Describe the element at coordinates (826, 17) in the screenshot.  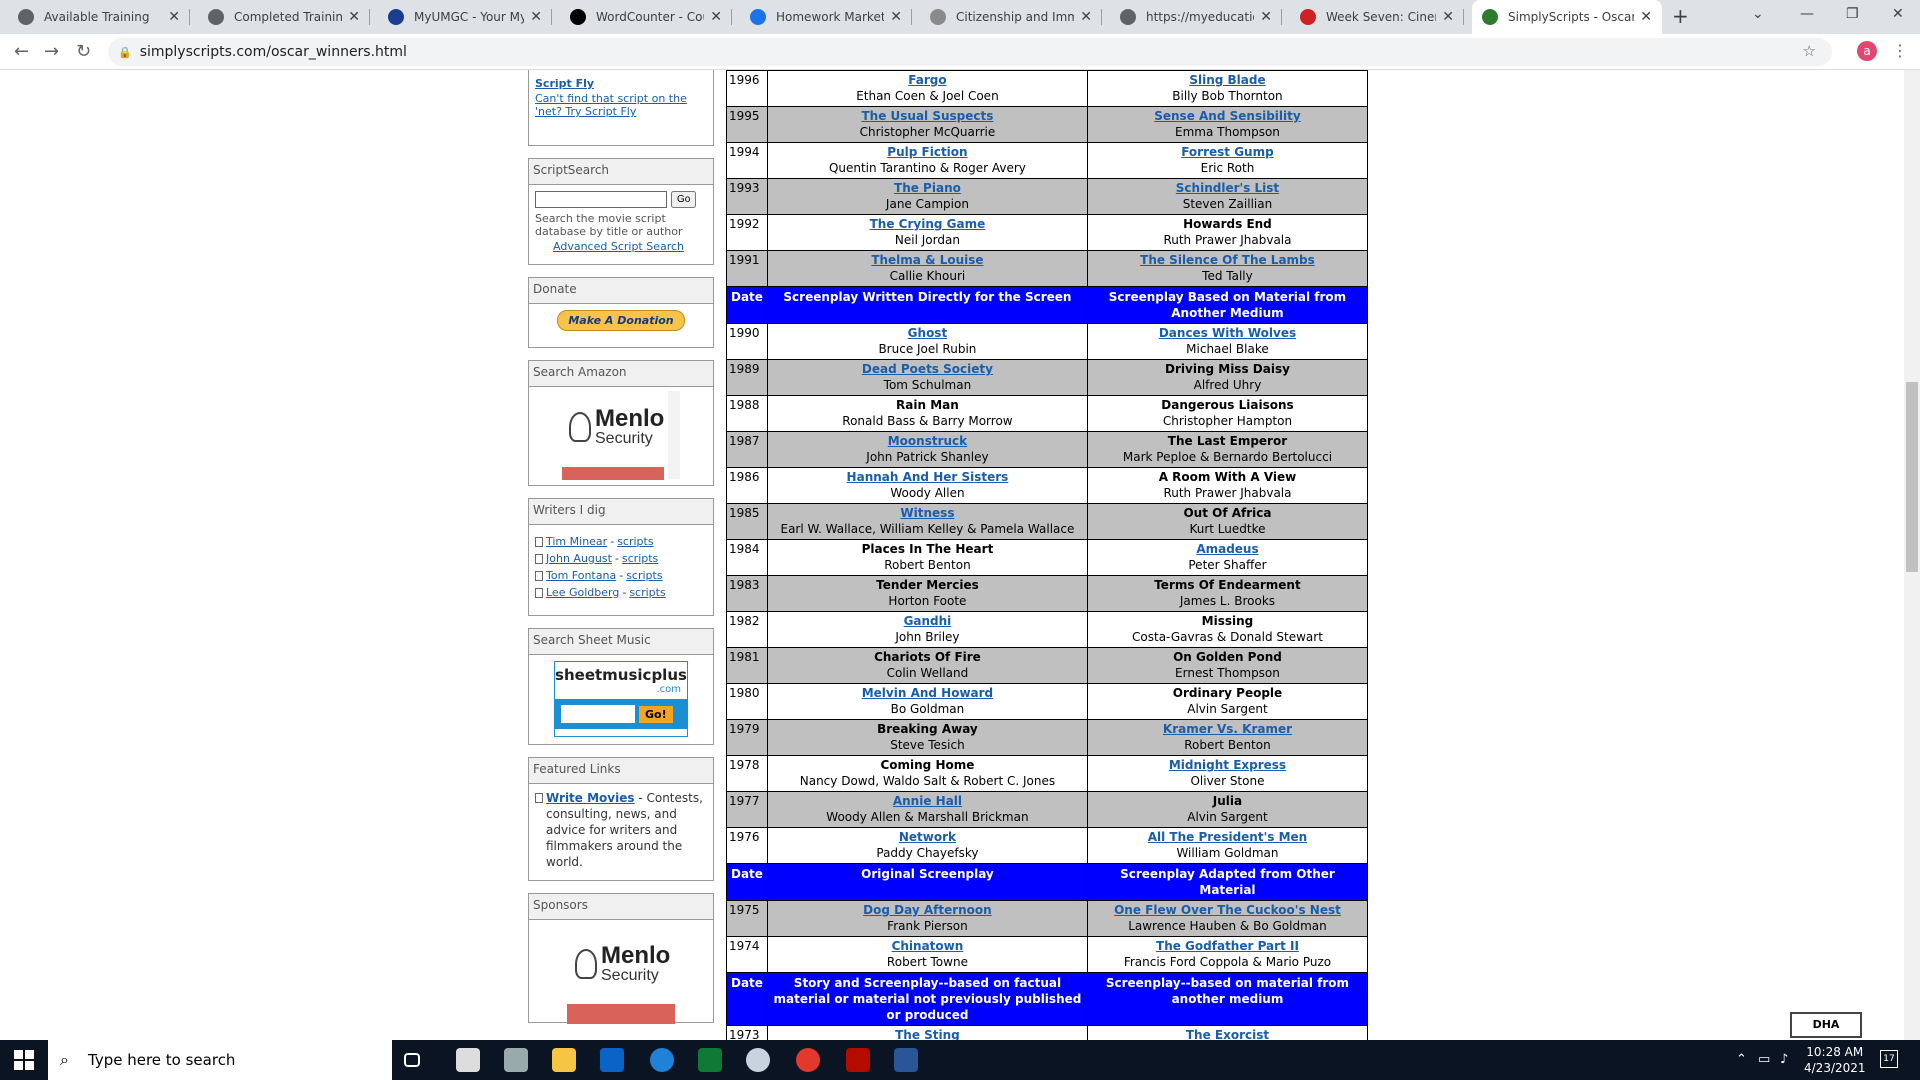
I see `browser-tab: Homework Market ✕` at that location.